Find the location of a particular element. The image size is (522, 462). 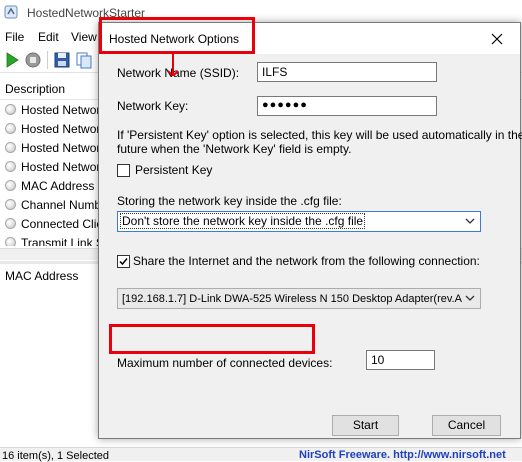

menu-edit: Edit is located at coordinates (48, 37).